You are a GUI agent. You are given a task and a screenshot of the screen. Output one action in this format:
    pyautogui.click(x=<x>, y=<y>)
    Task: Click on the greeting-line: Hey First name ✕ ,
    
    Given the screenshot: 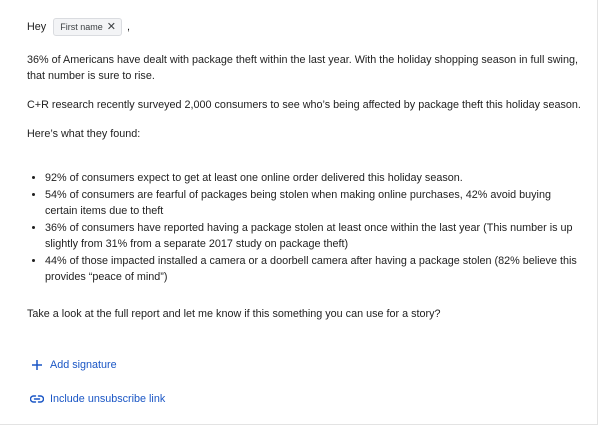 What is the action you would take?
    pyautogui.click(x=78, y=27)
    